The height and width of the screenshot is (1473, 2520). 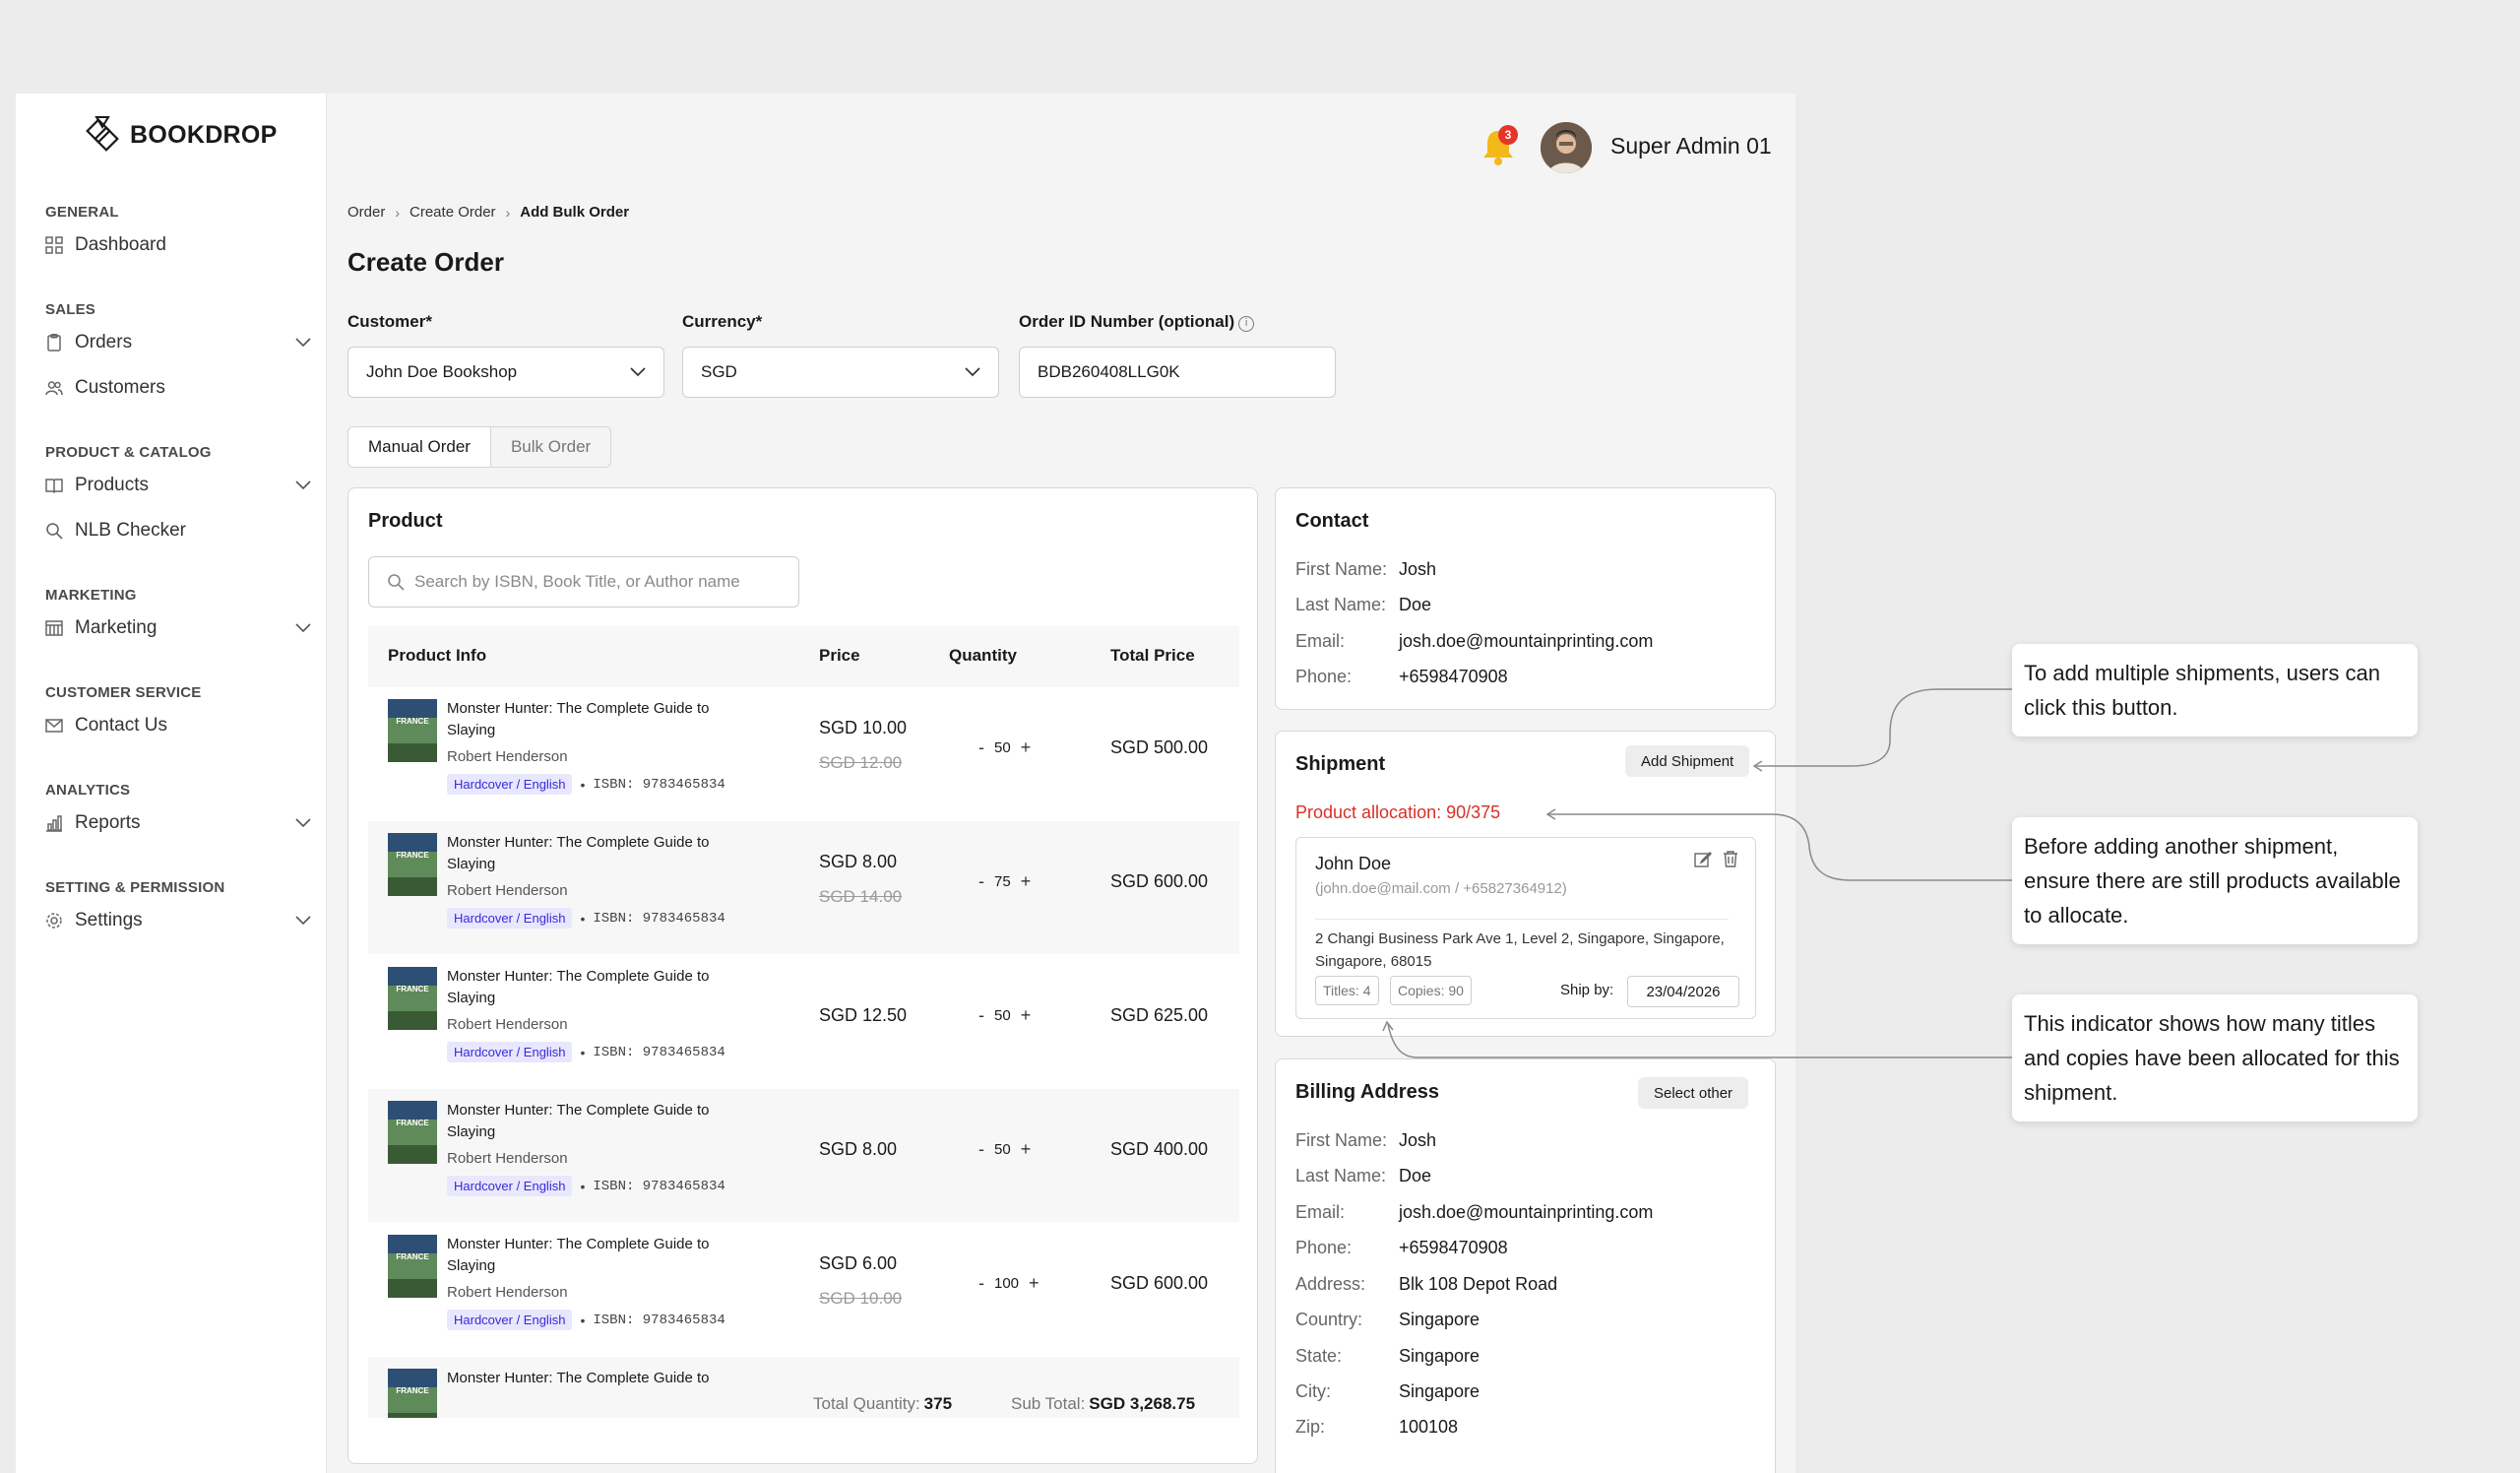 What do you see at coordinates (419, 447) in the screenshot?
I see `tab-manual-order: Manual Order` at bounding box center [419, 447].